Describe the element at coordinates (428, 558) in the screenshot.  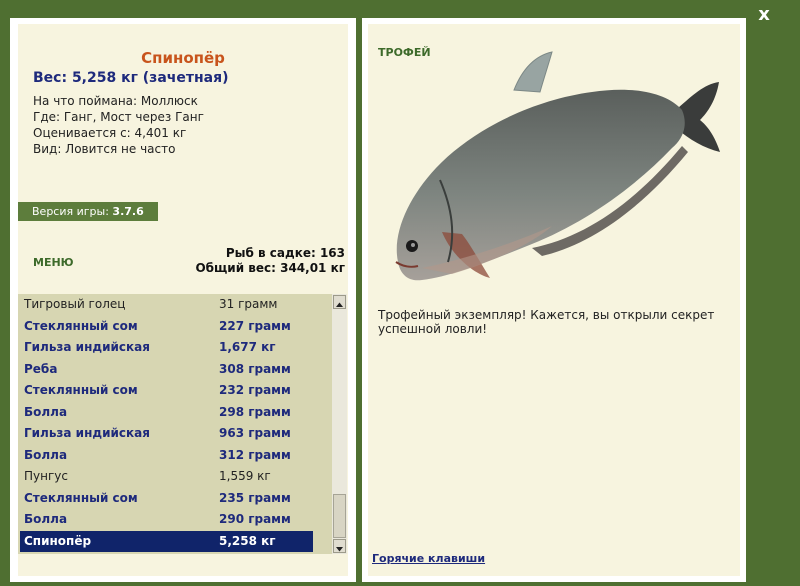
I see `hotkeys-link: Горячие клавиши` at that location.